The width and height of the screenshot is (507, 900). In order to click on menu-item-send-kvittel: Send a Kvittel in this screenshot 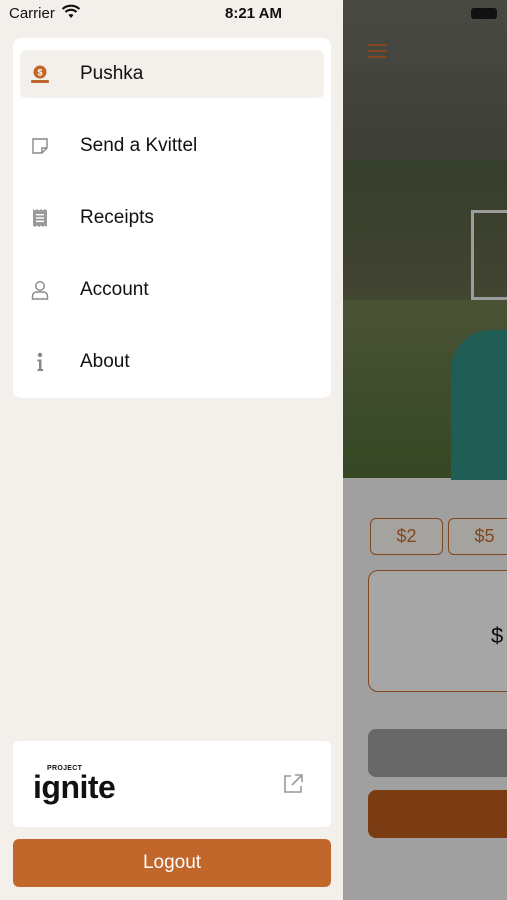, I will do `click(172, 146)`.